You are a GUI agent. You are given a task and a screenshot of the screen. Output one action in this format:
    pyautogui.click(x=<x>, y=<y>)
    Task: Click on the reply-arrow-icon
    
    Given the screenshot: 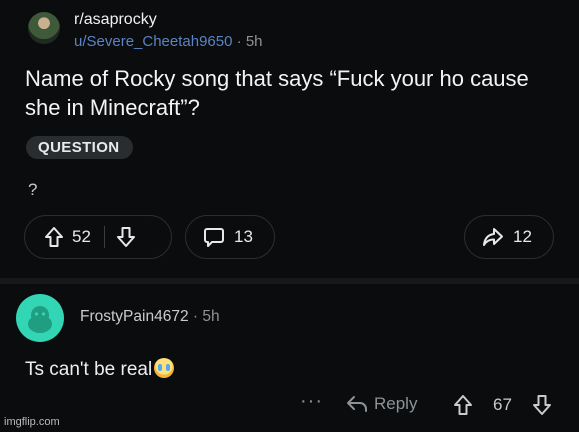 What is the action you would take?
    pyautogui.click(x=357, y=404)
    